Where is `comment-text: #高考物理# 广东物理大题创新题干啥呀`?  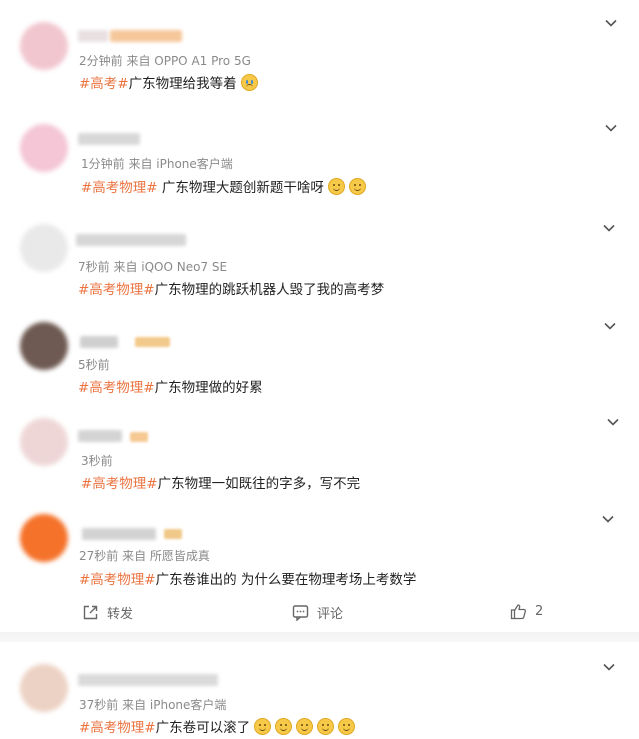
comment-text: #高考物理# 广东物理大题创新题干啥呀 is located at coordinates (223, 186).